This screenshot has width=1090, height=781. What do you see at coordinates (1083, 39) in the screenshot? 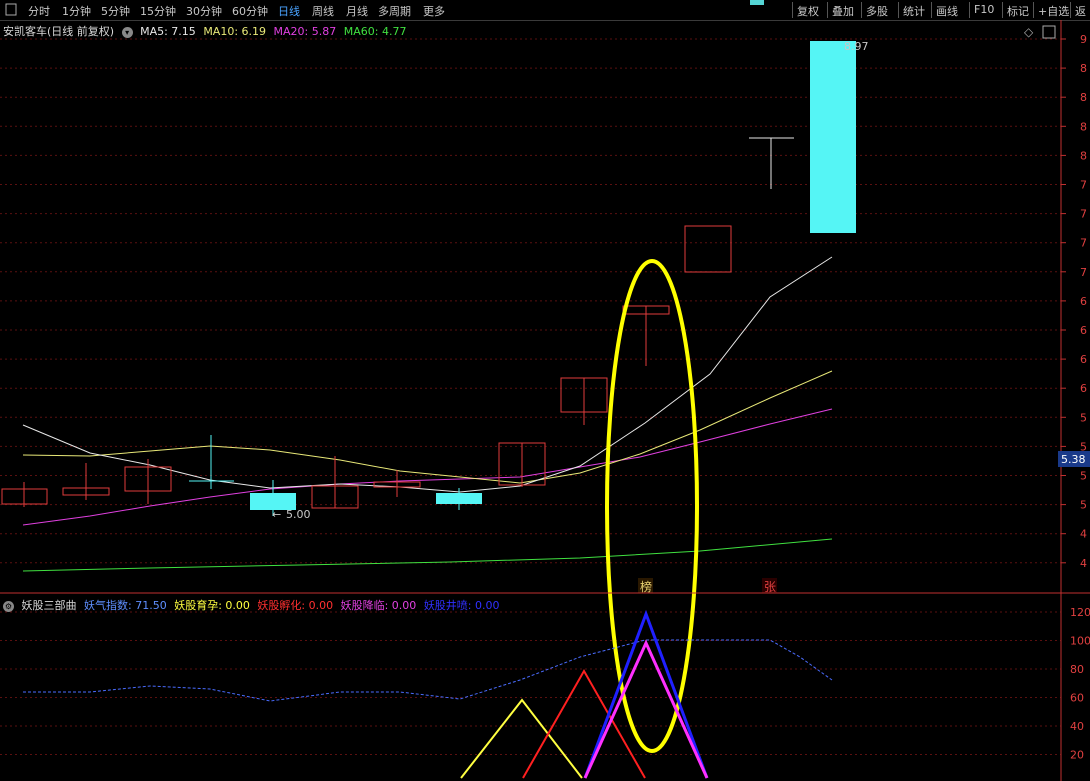
I see `price-axis-label: 9` at bounding box center [1083, 39].